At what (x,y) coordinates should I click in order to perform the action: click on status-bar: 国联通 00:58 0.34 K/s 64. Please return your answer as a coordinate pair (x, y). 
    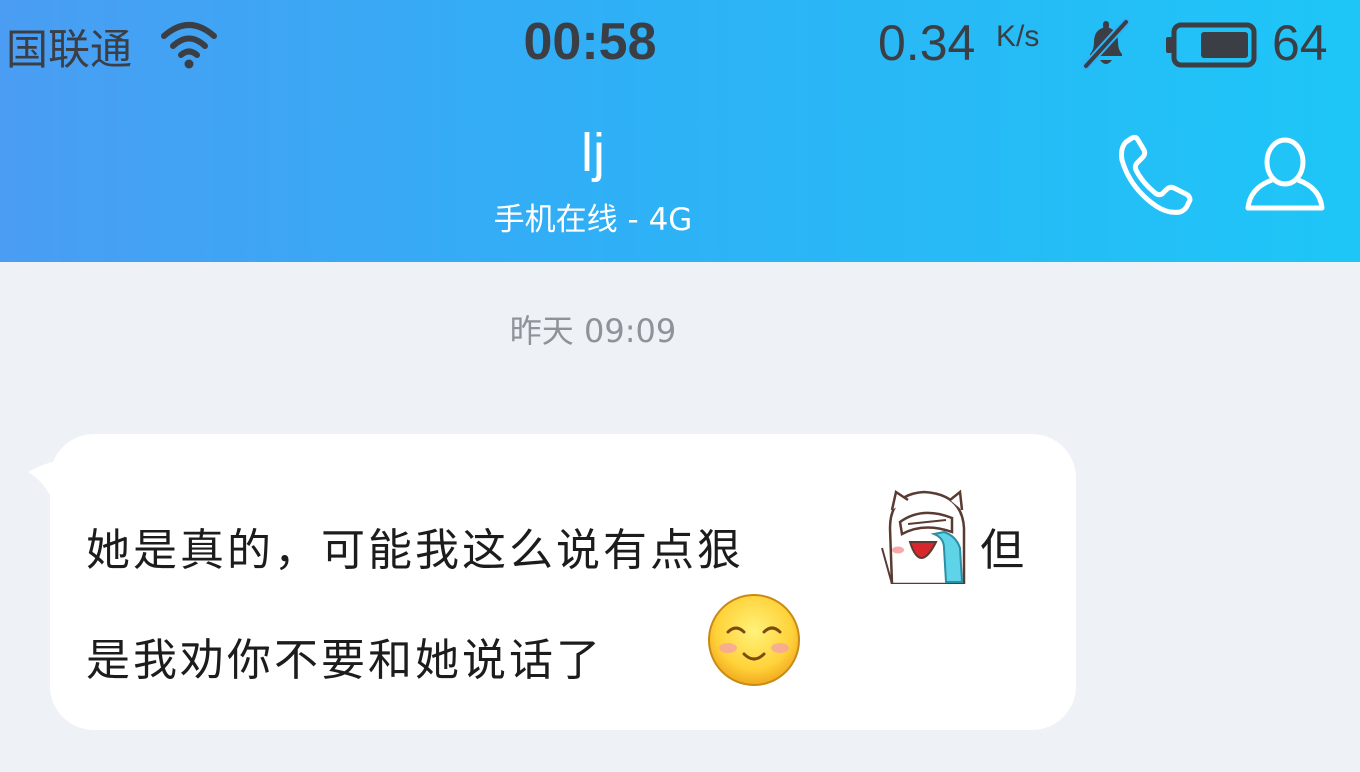
    Looking at the image, I should click on (680, 46).